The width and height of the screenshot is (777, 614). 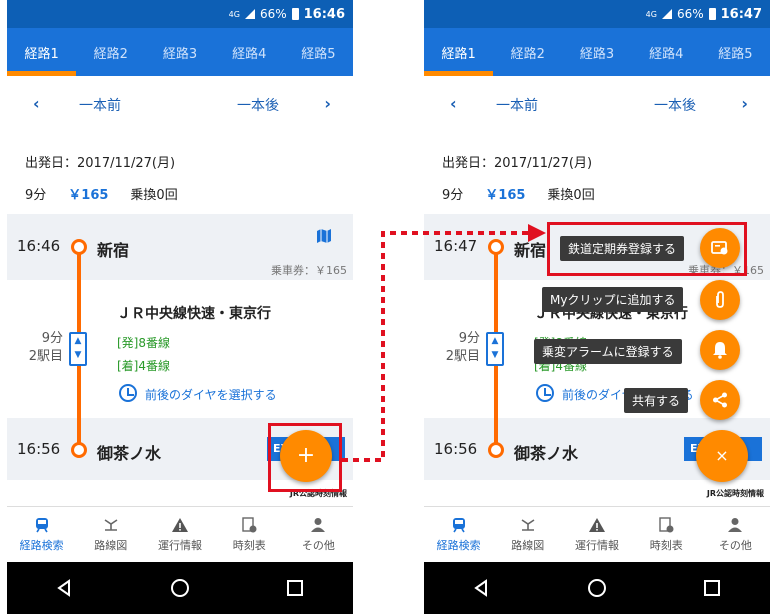 I want to click on share-button, so click(x=720, y=400).